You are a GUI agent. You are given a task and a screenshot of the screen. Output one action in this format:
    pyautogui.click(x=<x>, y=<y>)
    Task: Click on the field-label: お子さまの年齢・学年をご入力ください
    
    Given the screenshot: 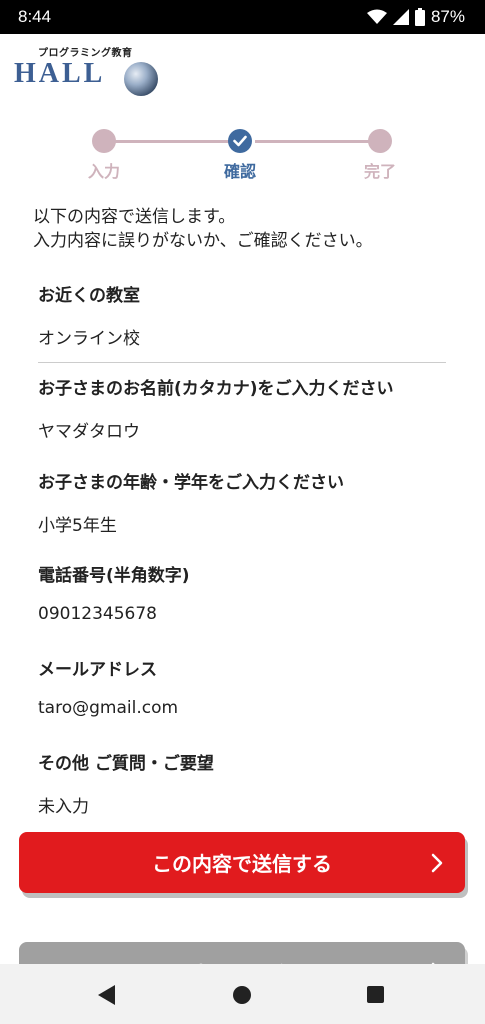 What is the action you would take?
    pyautogui.click(x=191, y=483)
    